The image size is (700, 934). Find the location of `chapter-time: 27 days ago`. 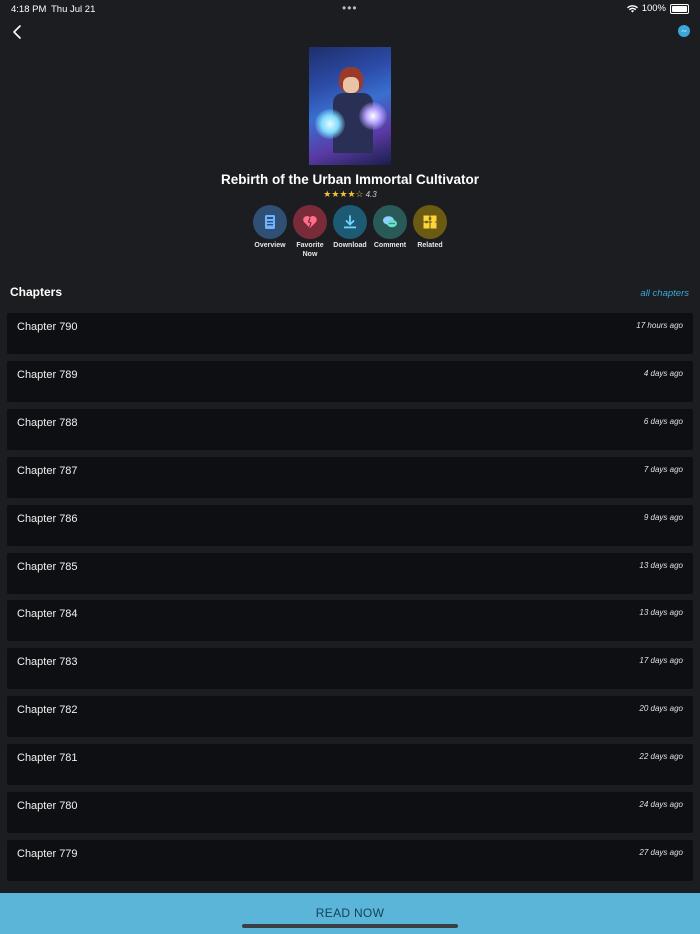

chapter-time: 27 days ago is located at coordinates (661, 852).